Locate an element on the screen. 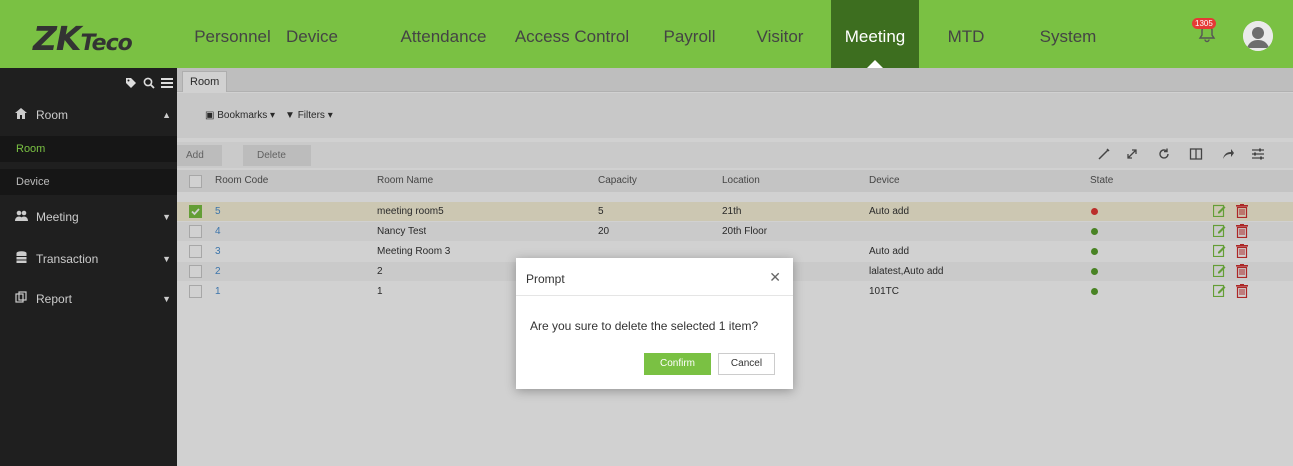 The image size is (1293, 466). nav-access-control: Access Control is located at coordinates (572, 34).